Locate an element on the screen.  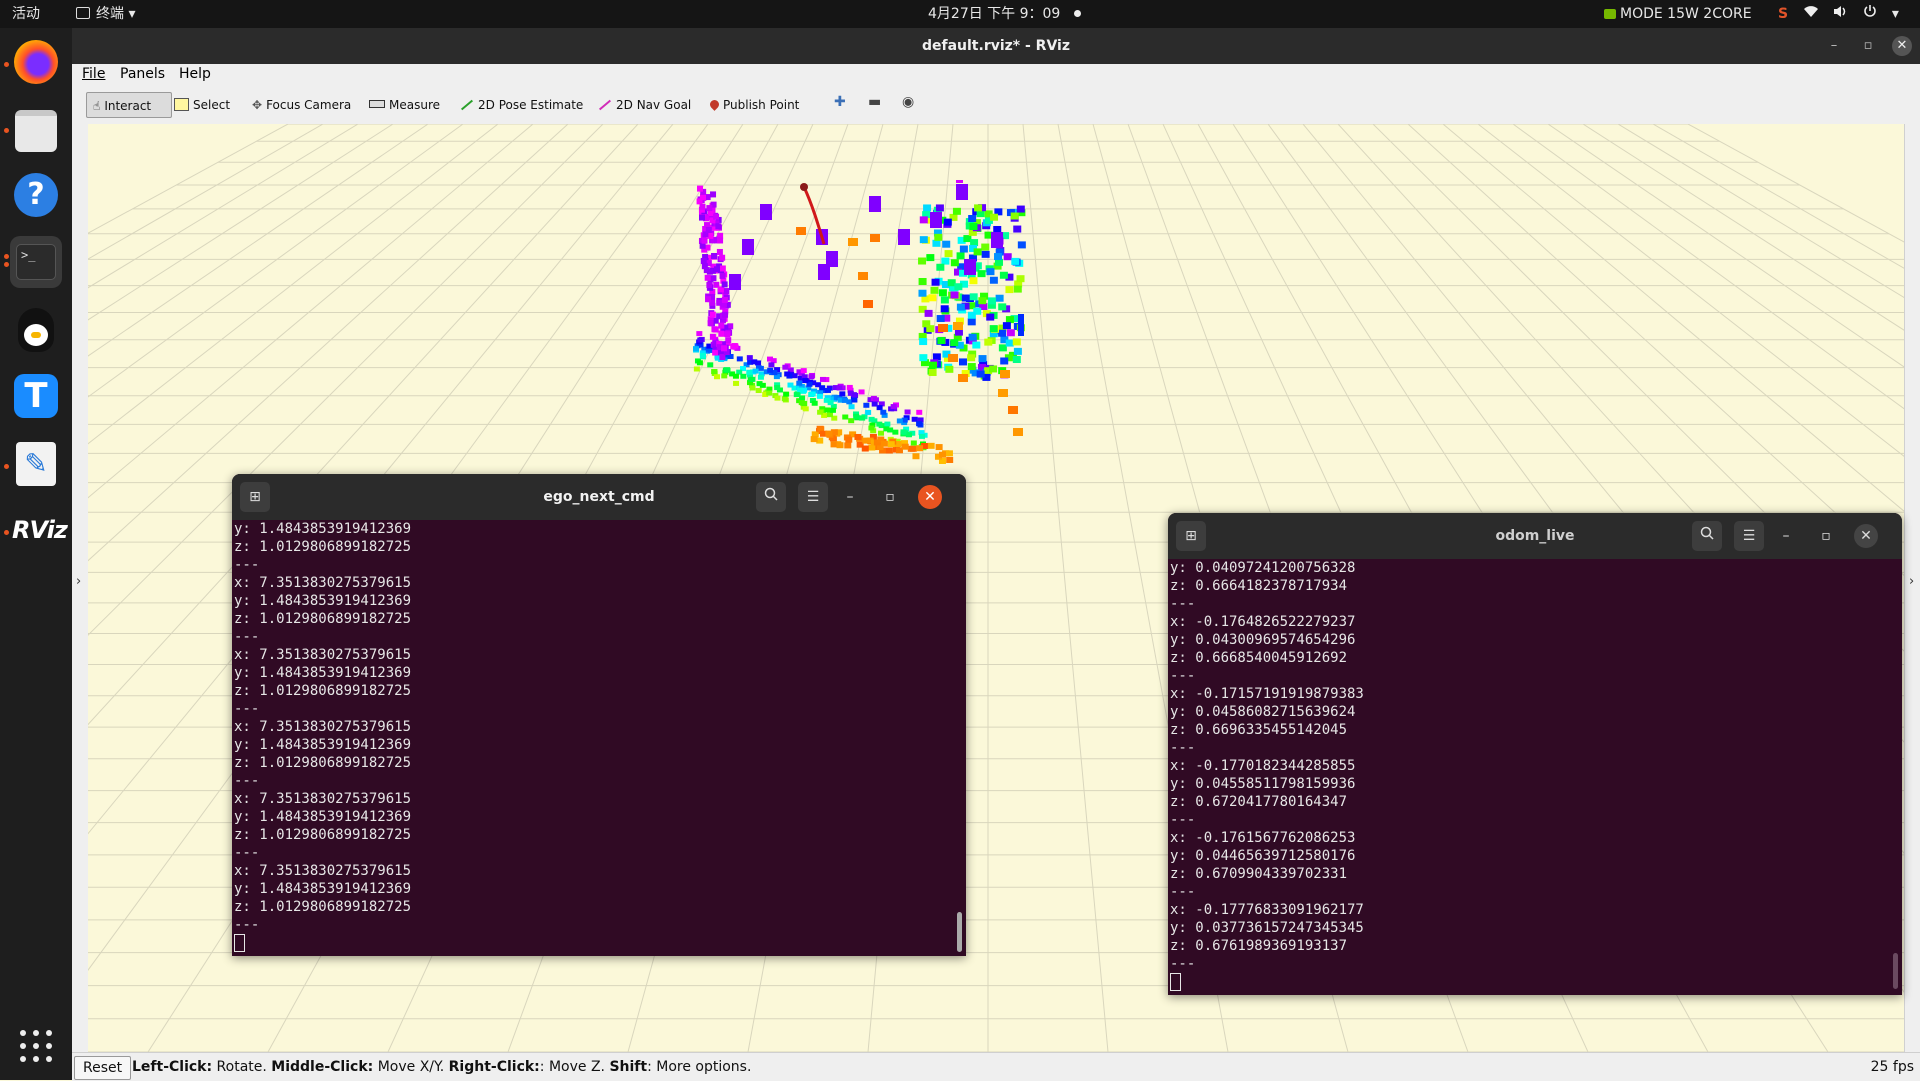
dock-help: ? is located at coordinates (36, 195).